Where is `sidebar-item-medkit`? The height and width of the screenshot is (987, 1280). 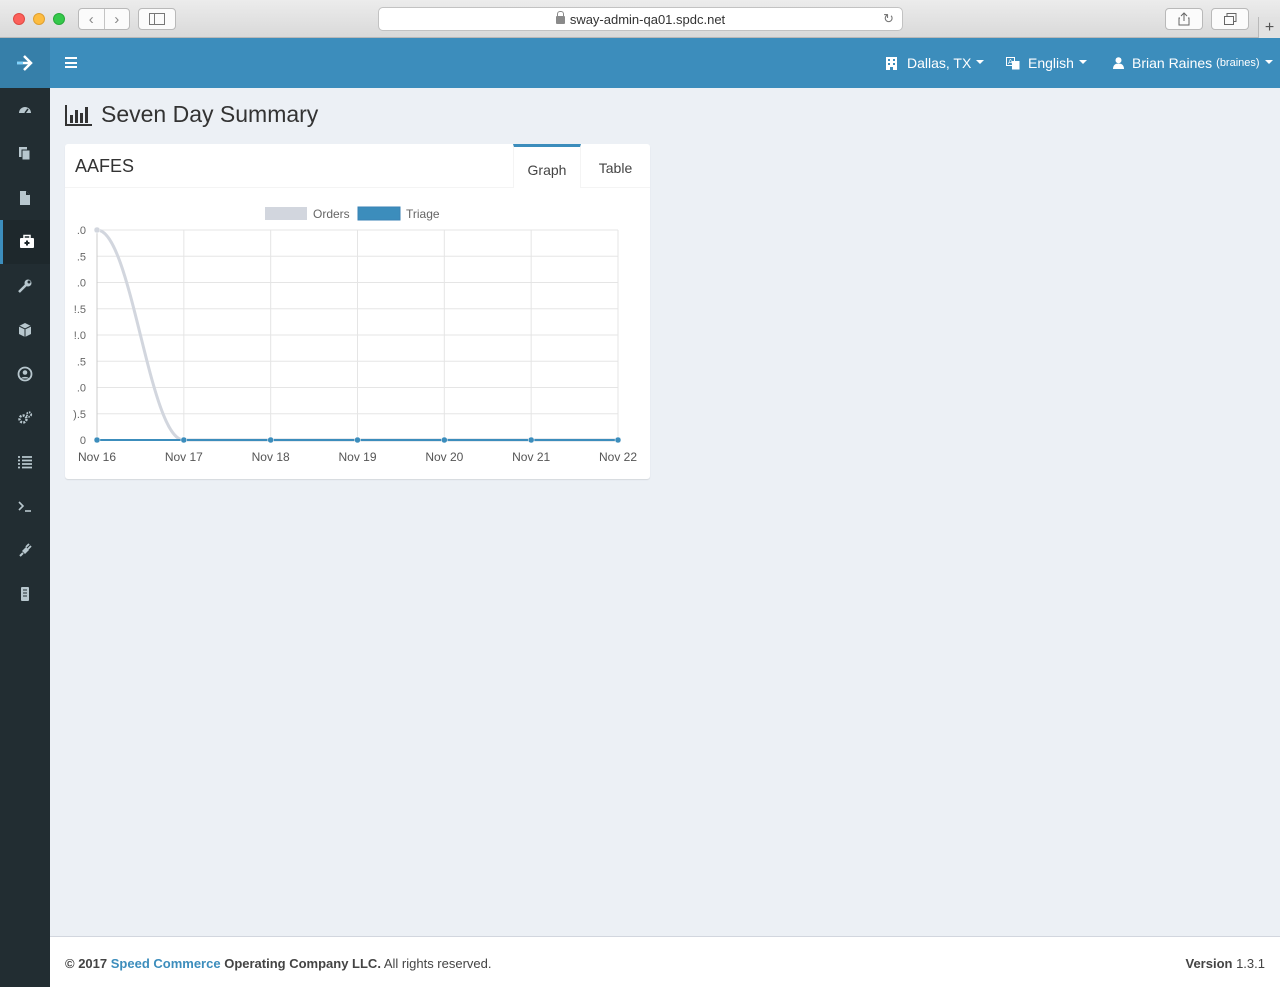 sidebar-item-medkit is located at coordinates (25, 242).